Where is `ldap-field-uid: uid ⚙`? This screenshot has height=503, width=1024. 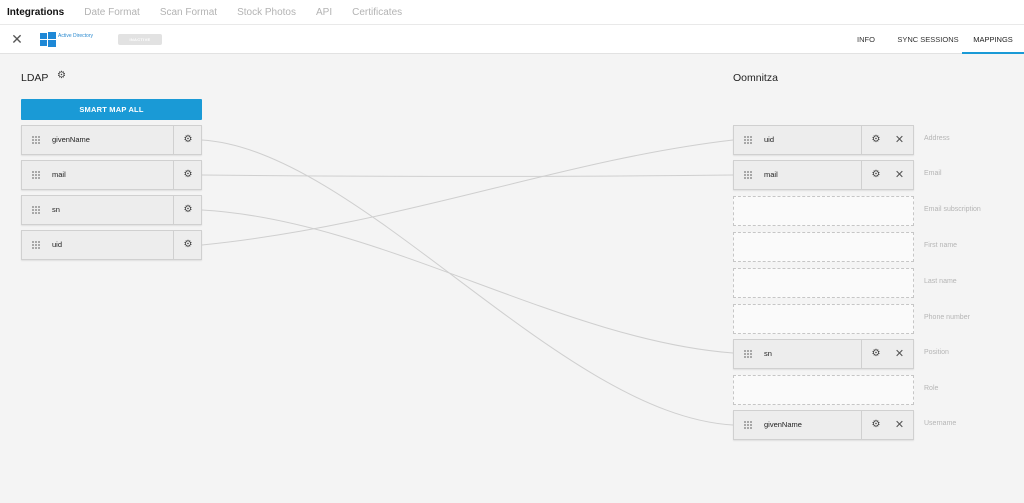 ldap-field-uid: uid ⚙ is located at coordinates (111, 245).